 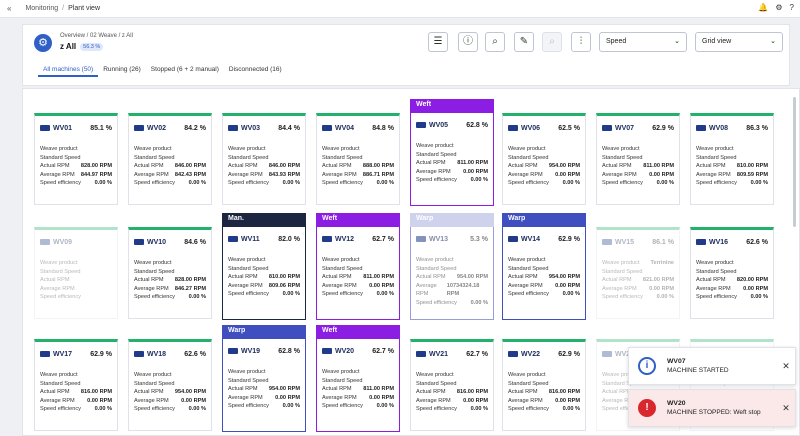 I want to click on machine-status-banner: Weft, so click(x=452, y=106).